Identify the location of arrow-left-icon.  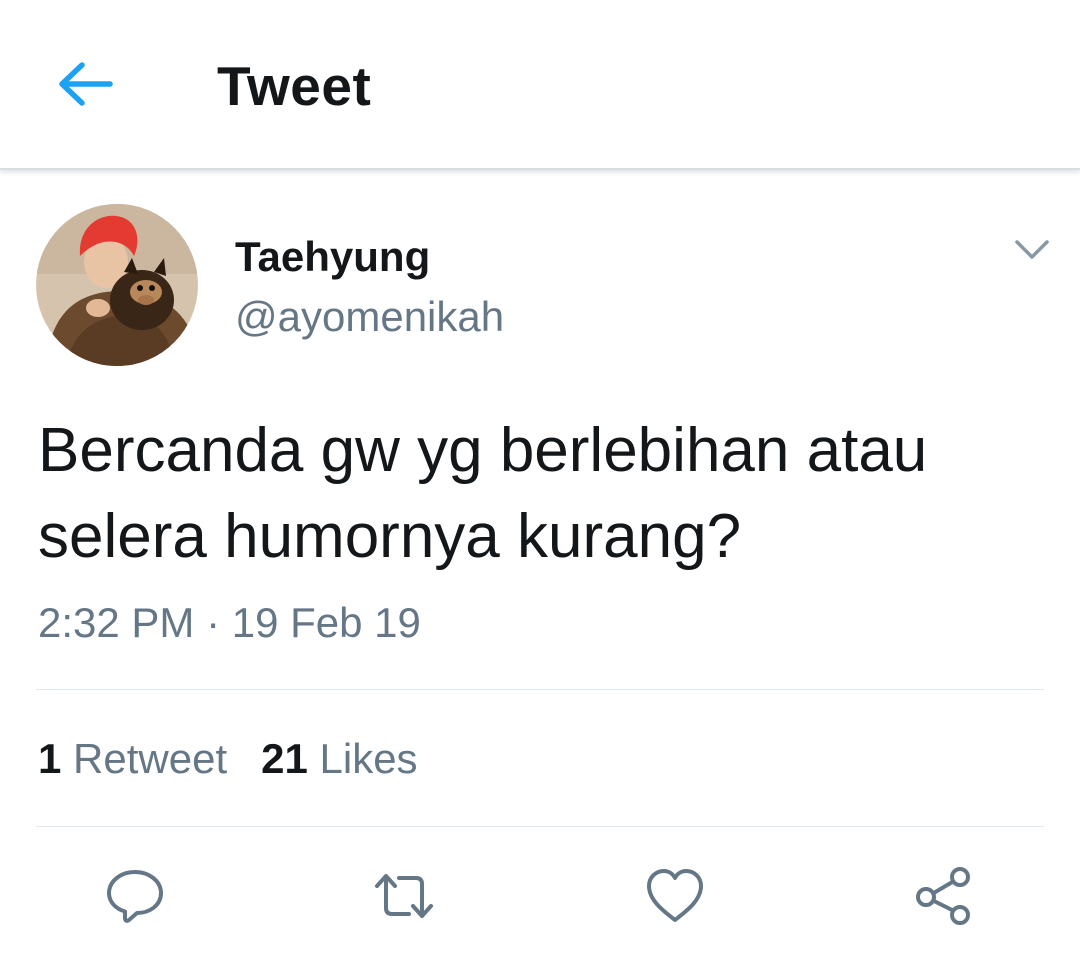
(86, 84).